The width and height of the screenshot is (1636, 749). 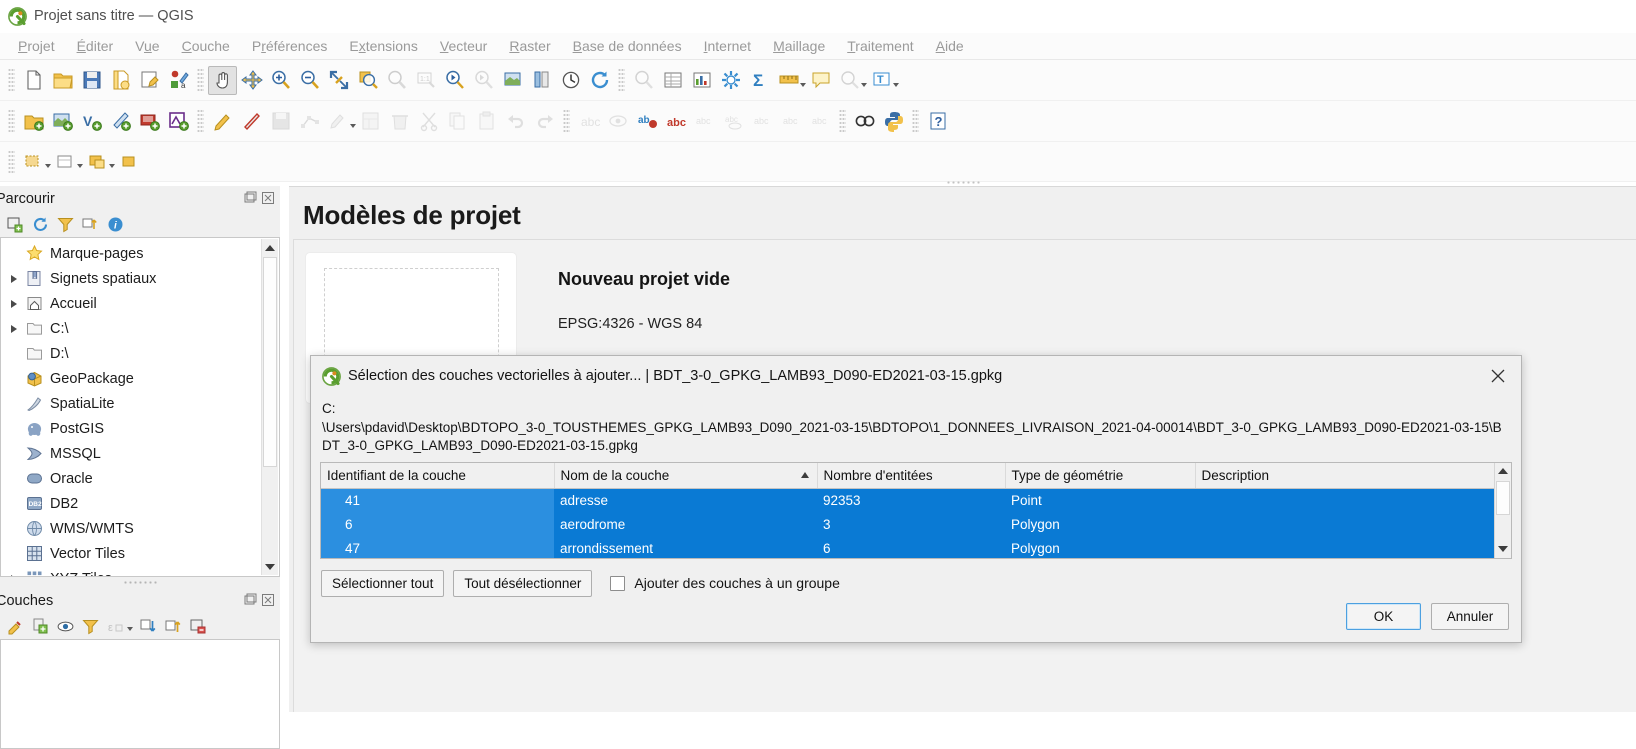 What do you see at coordinates (701, 80) in the screenshot?
I see `statistical-summary-icon` at bounding box center [701, 80].